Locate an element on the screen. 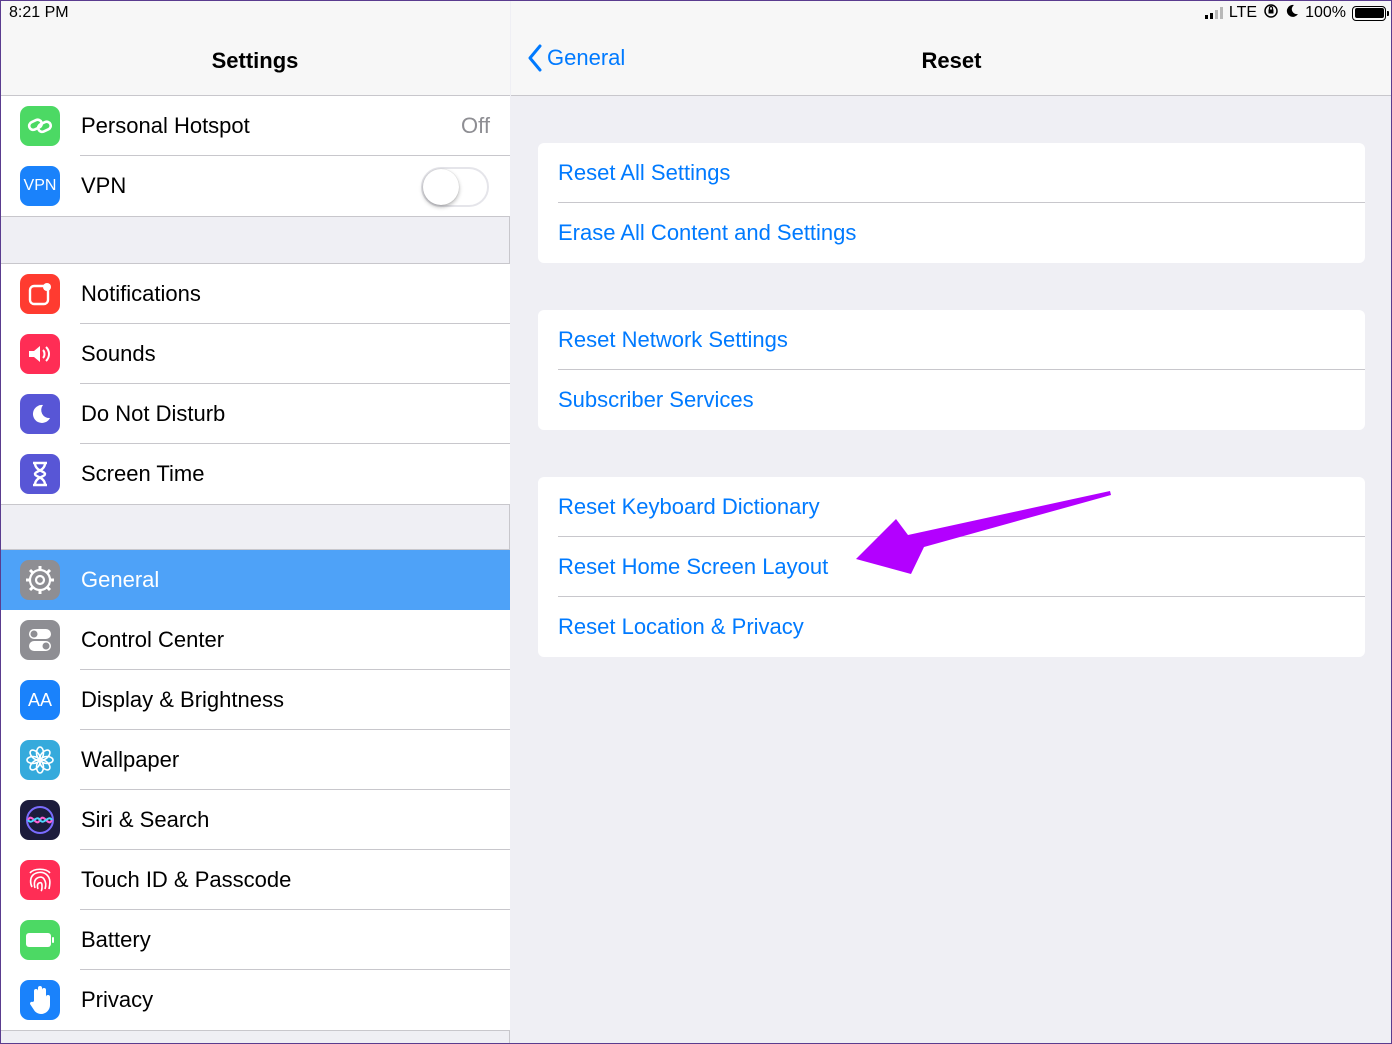 This screenshot has width=1392, height=1044. hourglass-icon is located at coordinates (40, 474).